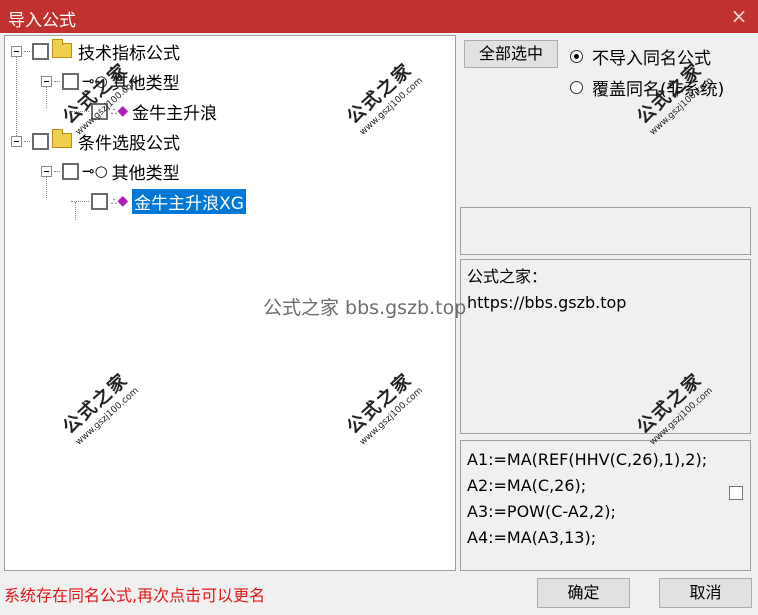  Describe the element at coordinates (605, 346) in the screenshot. I see `info-panel: 公式之家： https://bbs.gszb.top` at that location.